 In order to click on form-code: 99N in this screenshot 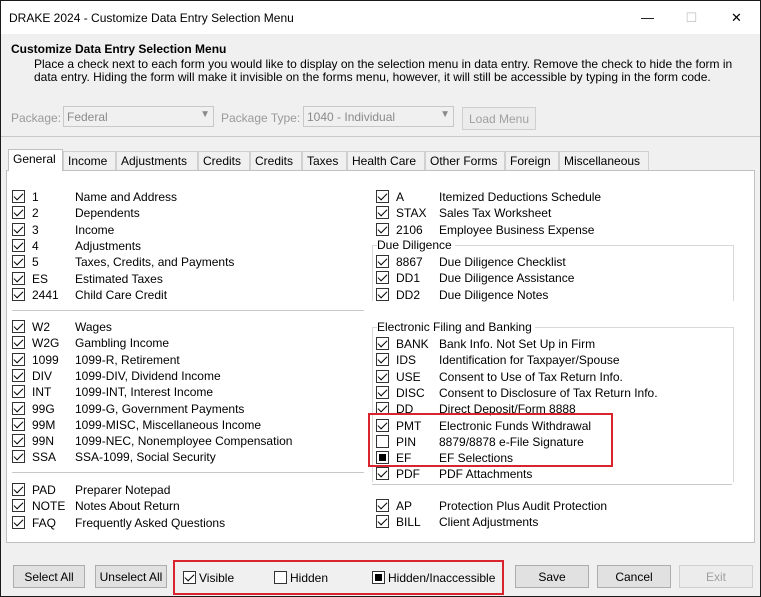, I will do `click(43, 441)`.